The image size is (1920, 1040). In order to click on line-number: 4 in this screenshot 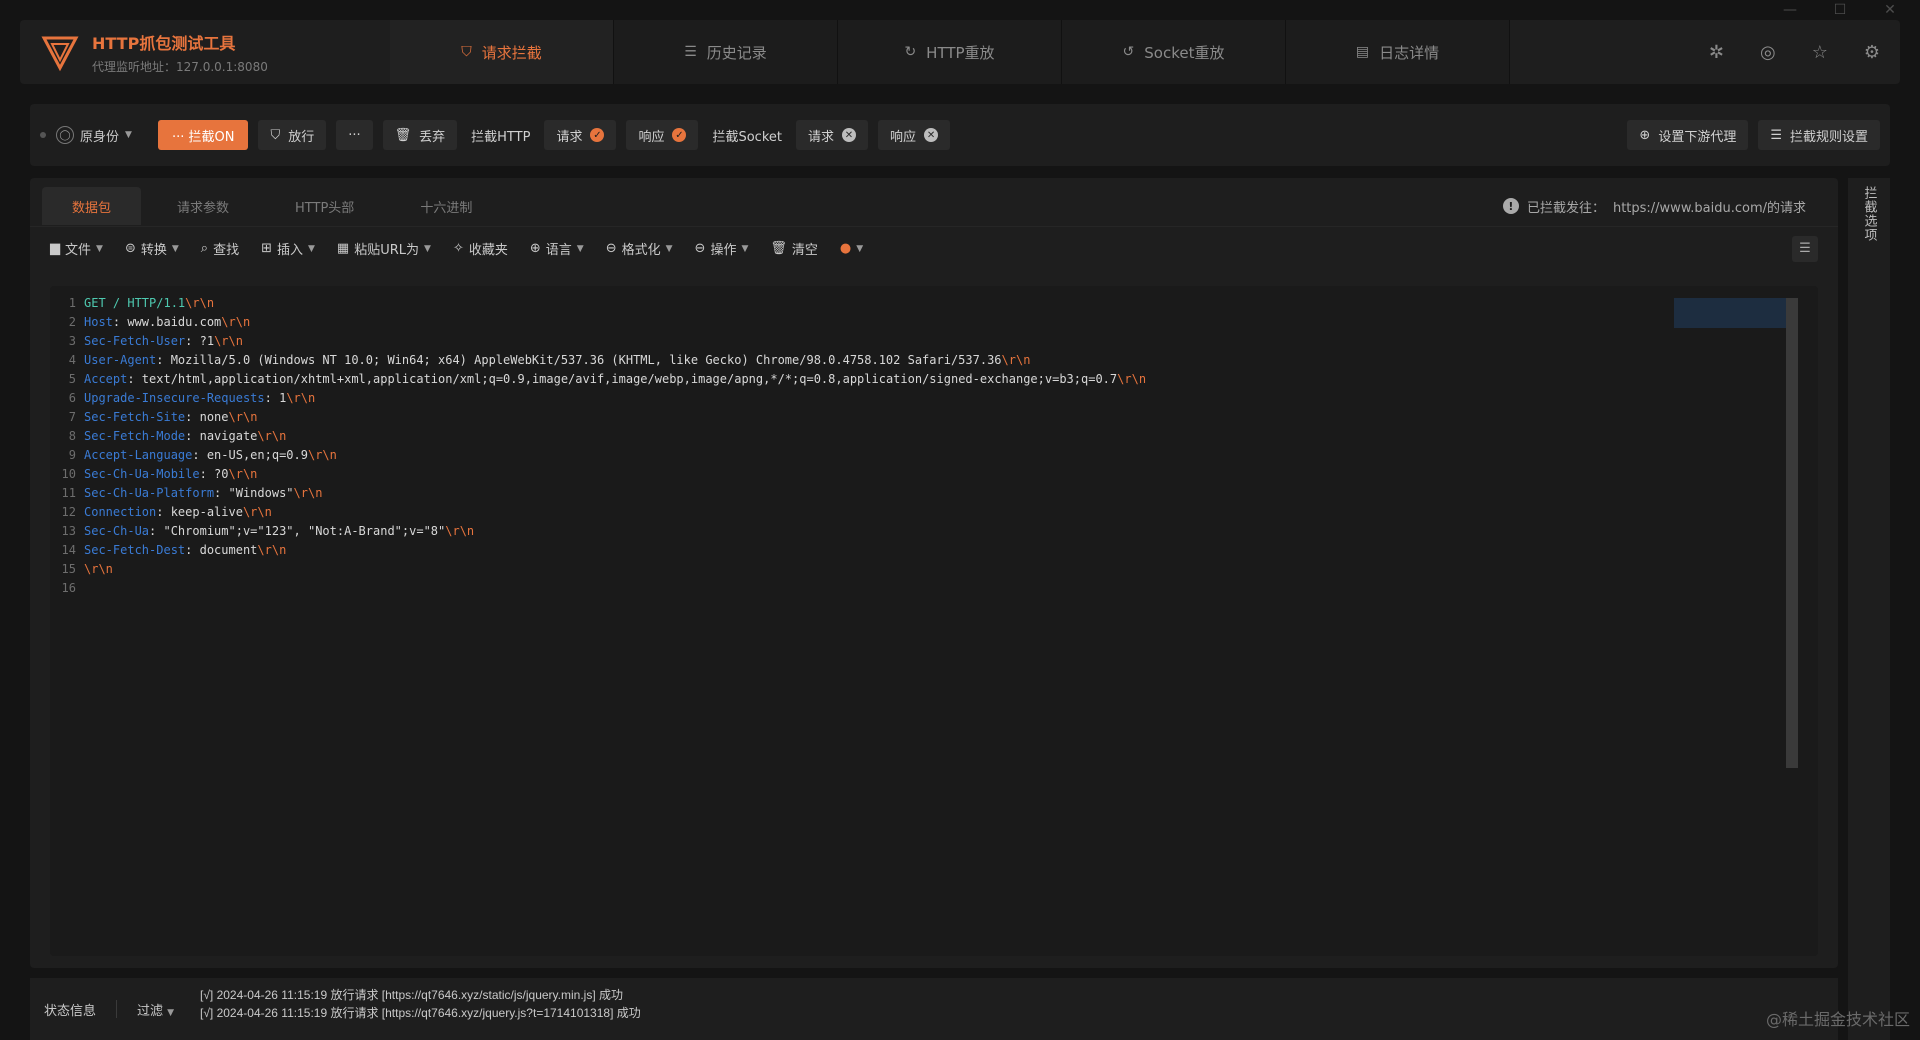, I will do `click(72, 360)`.